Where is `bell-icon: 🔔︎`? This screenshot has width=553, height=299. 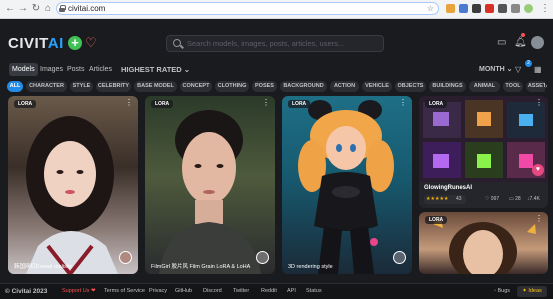 bell-icon: 🔔︎ is located at coordinates (520, 43).